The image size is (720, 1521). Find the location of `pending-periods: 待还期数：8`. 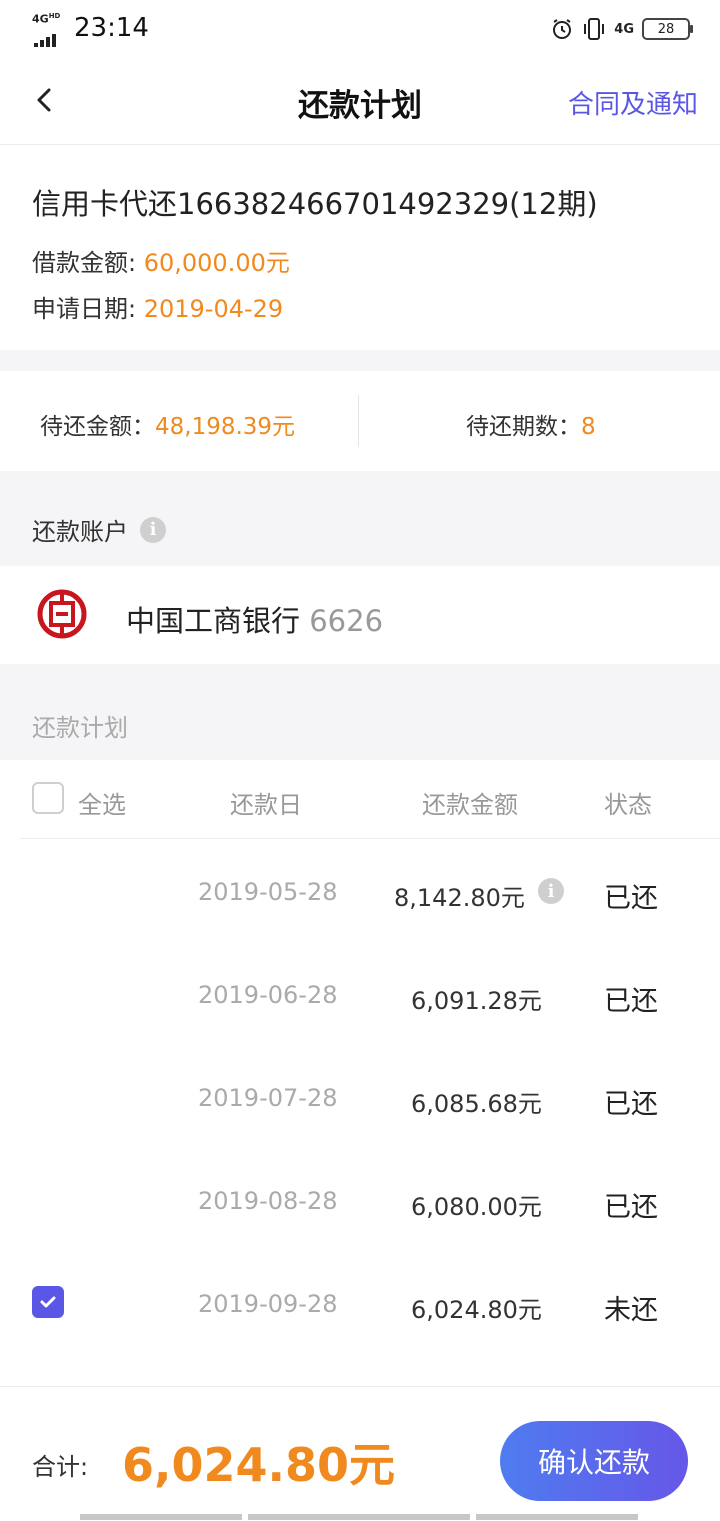

pending-periods: 待还期数：8 is located at coordinates (531, 424).